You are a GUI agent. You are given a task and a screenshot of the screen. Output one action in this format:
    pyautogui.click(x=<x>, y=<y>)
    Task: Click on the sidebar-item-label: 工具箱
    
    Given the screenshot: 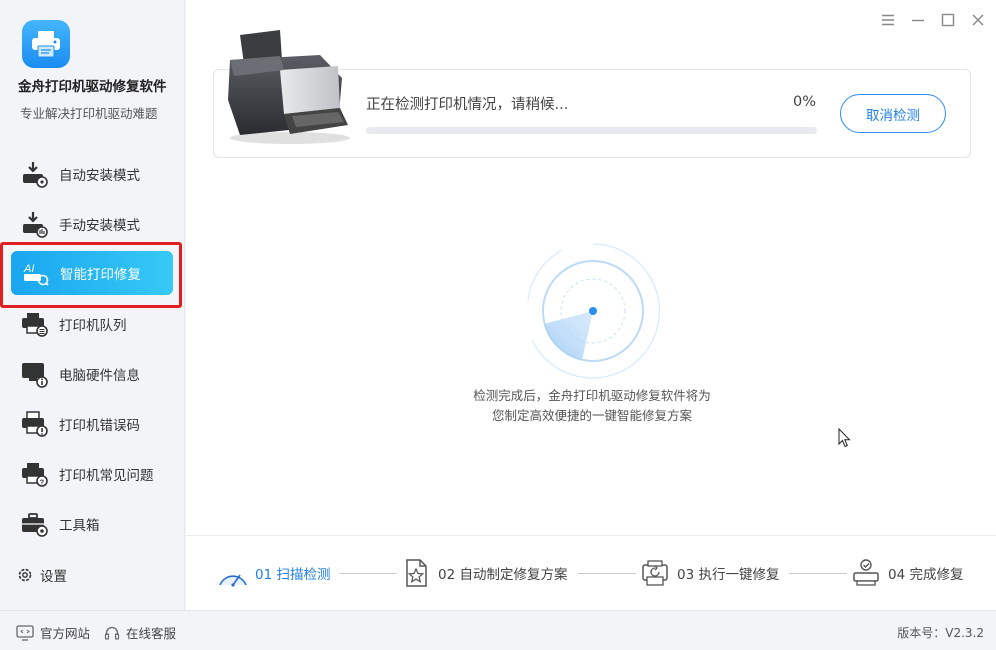 What is the action you would take?
    pyautogui.click(x=79, y=526)
    